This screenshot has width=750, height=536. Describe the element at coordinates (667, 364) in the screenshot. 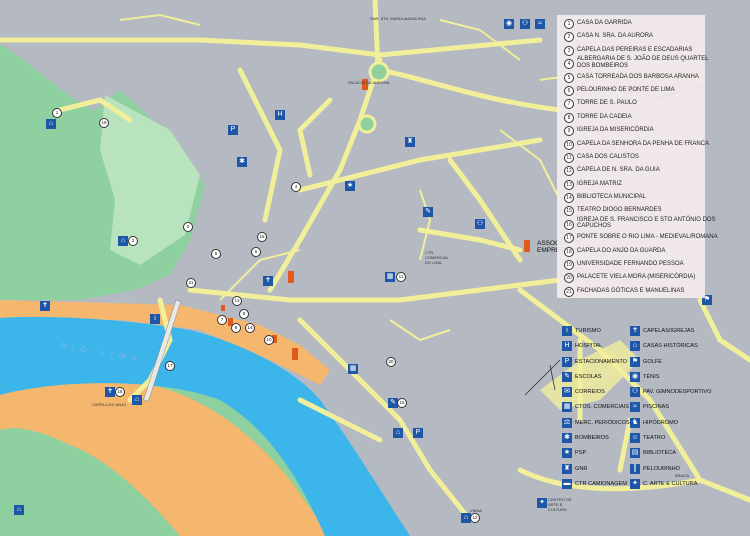

I see `legend-golf: ⚑ GOLFE` at that location.